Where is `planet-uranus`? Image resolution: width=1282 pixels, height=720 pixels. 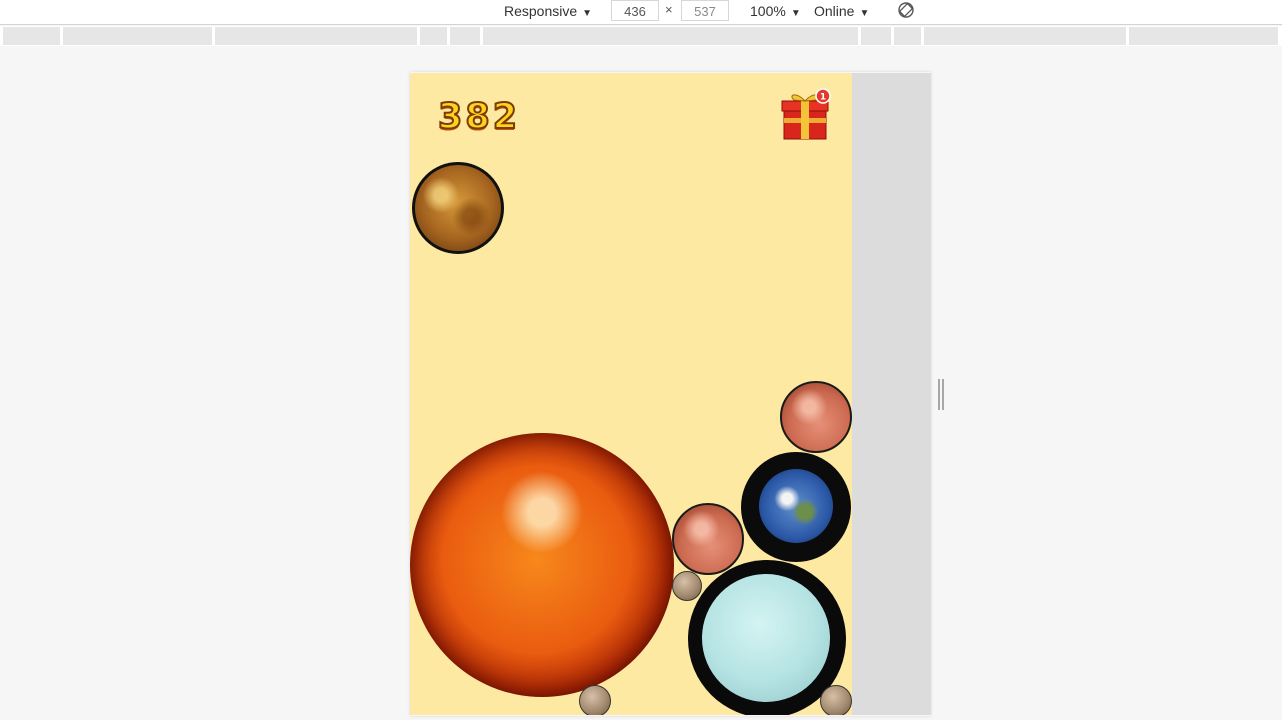 planet-uranus is located at coordinates (766, 638).